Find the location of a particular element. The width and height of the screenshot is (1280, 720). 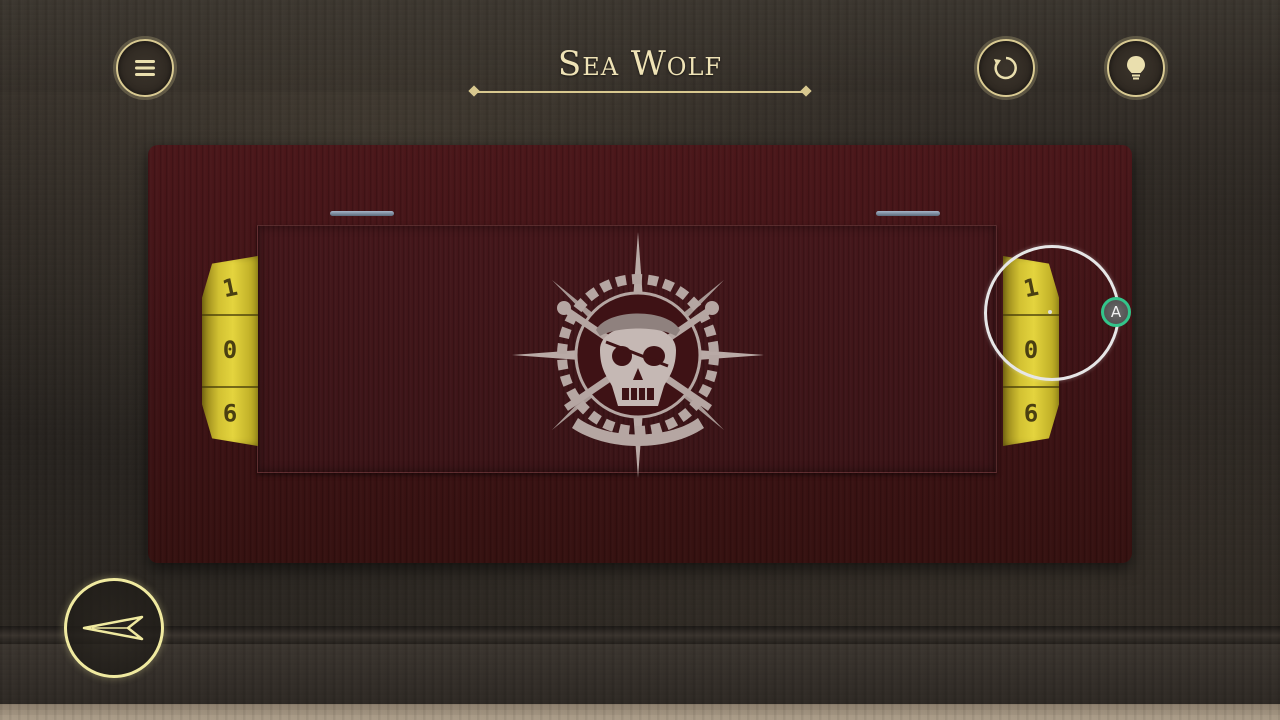

controller-cursor-ring is located at coordinates (1052, 313).